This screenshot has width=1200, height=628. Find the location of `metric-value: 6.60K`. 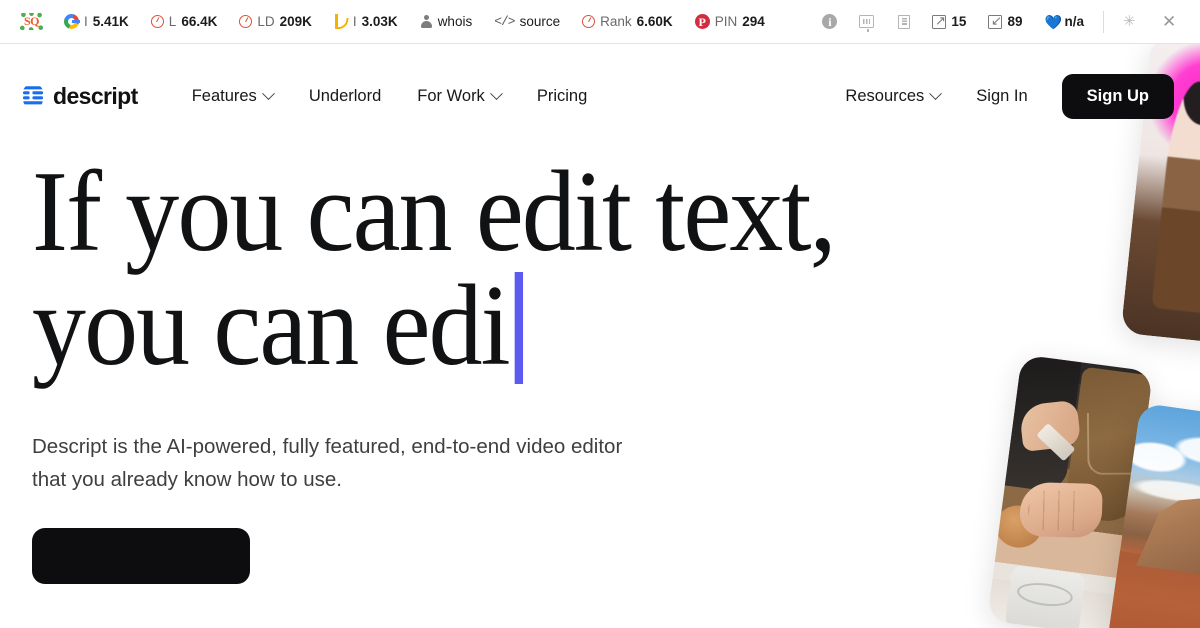

metric-value: 6.60K is located at coordinates (654, 21).